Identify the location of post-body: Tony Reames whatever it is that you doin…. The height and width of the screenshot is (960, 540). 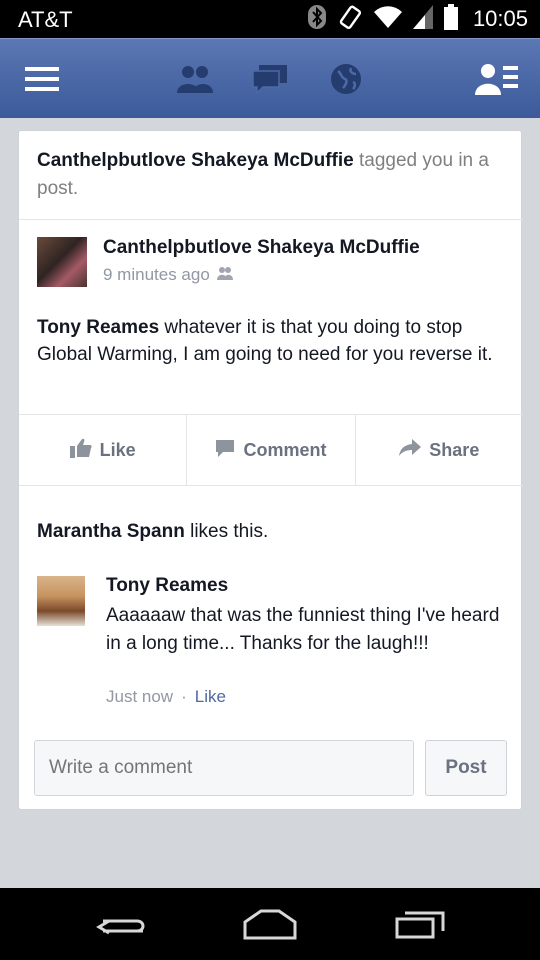
(272, 341).